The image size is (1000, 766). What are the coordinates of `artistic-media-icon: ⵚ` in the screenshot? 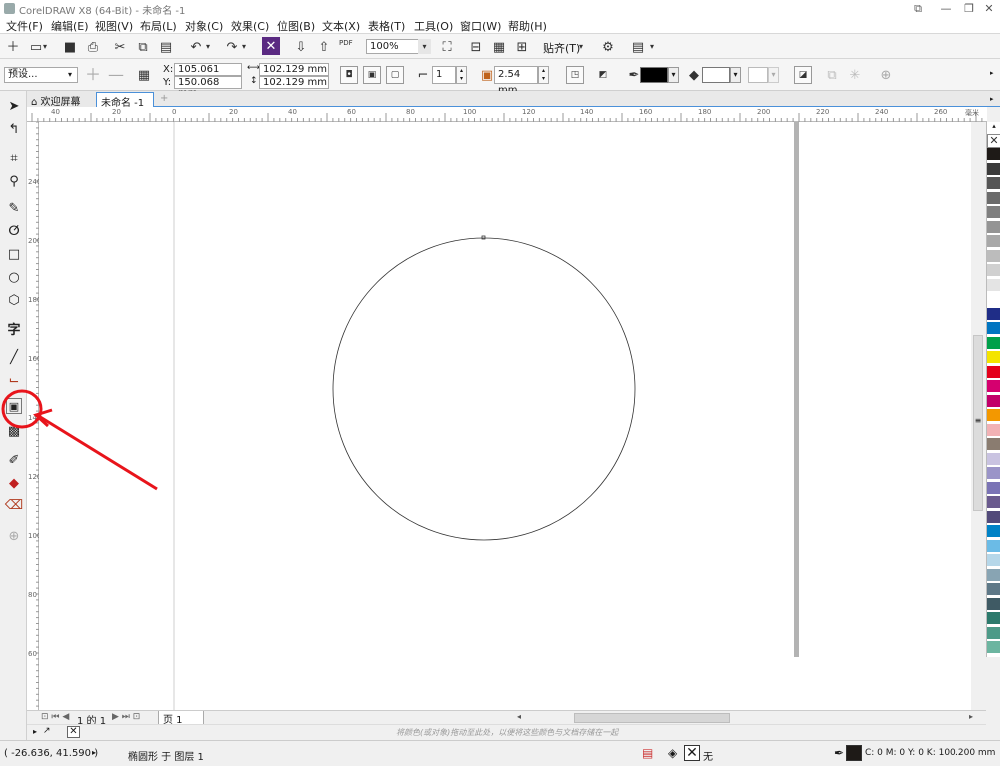 It's located at (14, 231).